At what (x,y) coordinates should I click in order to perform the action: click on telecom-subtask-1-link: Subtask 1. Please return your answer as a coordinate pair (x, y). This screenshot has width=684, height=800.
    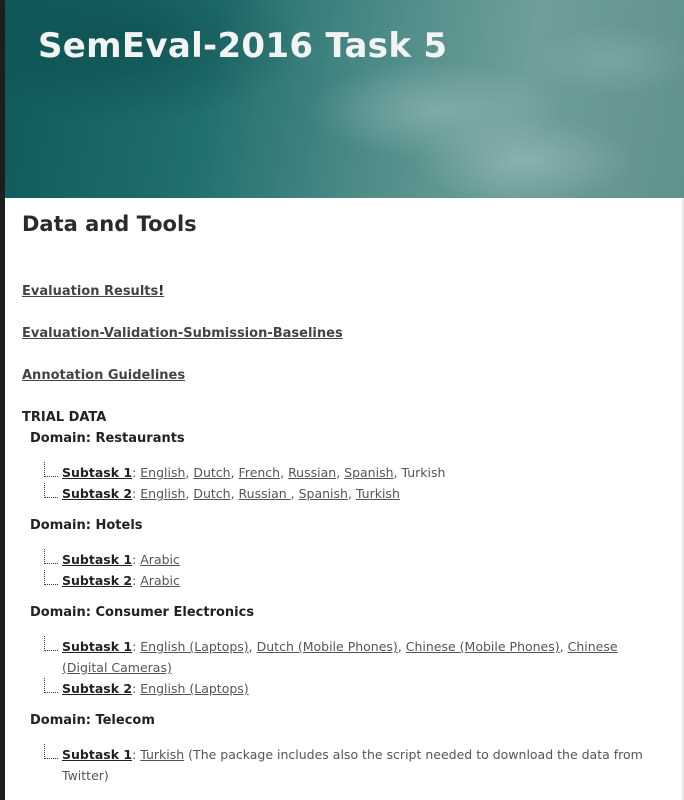
    Looking at the image, I should click on (97, 754).